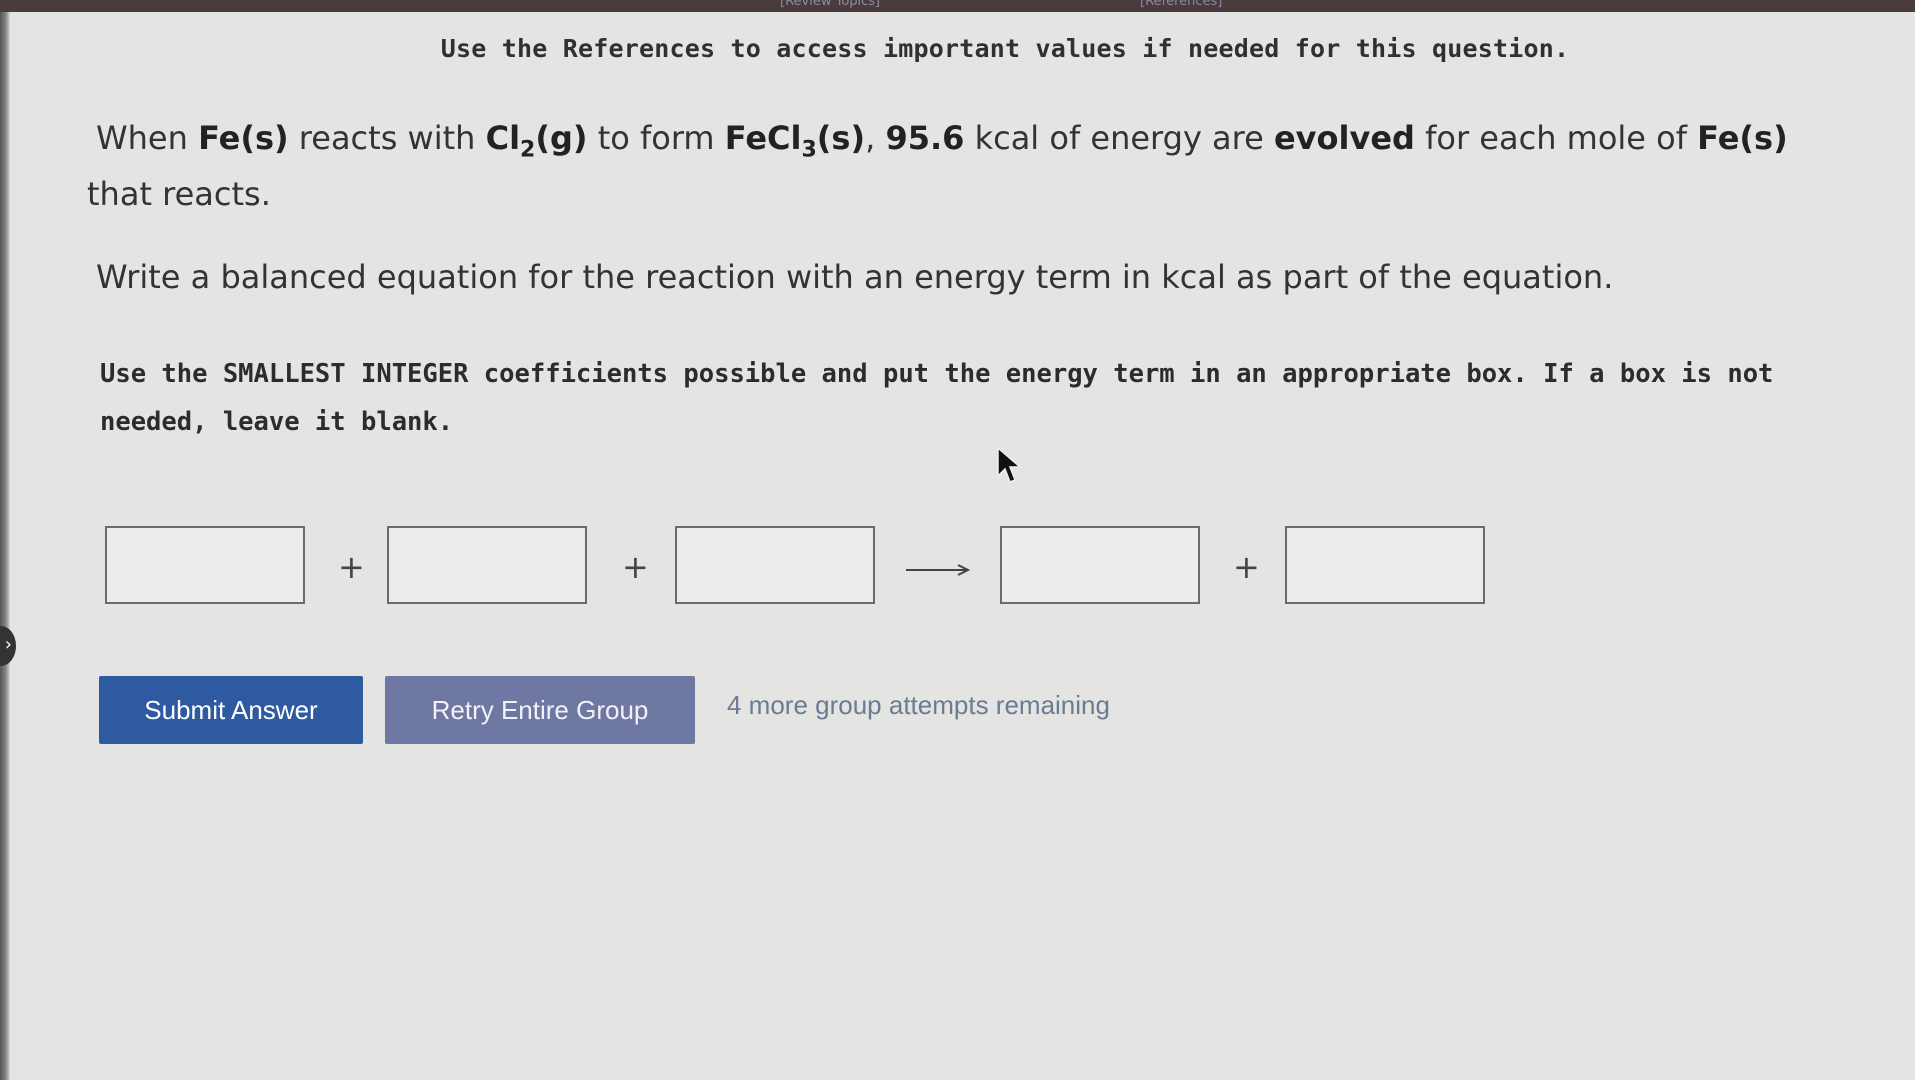 The image size is (1915, 1080). What do you see at coordinates (1181, 4) in the screenshot?
I see `references-link: [References]` at bounding box center [1181, 4].